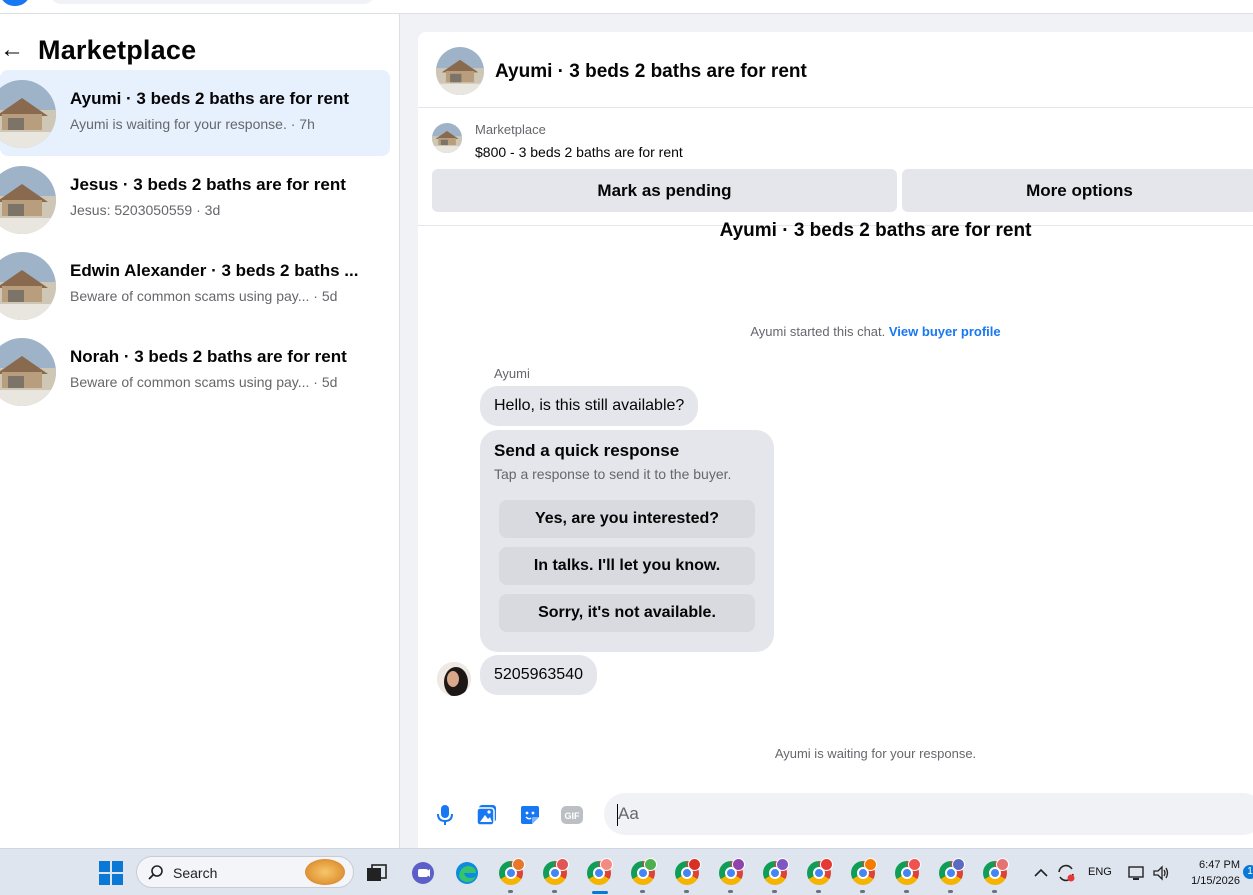 This screenshot has width=1253, height=895. What do you see at coordinates (1248, 872) in the screenshot?
I see `notification-badge: 1` at bounding box center [1248, 872].